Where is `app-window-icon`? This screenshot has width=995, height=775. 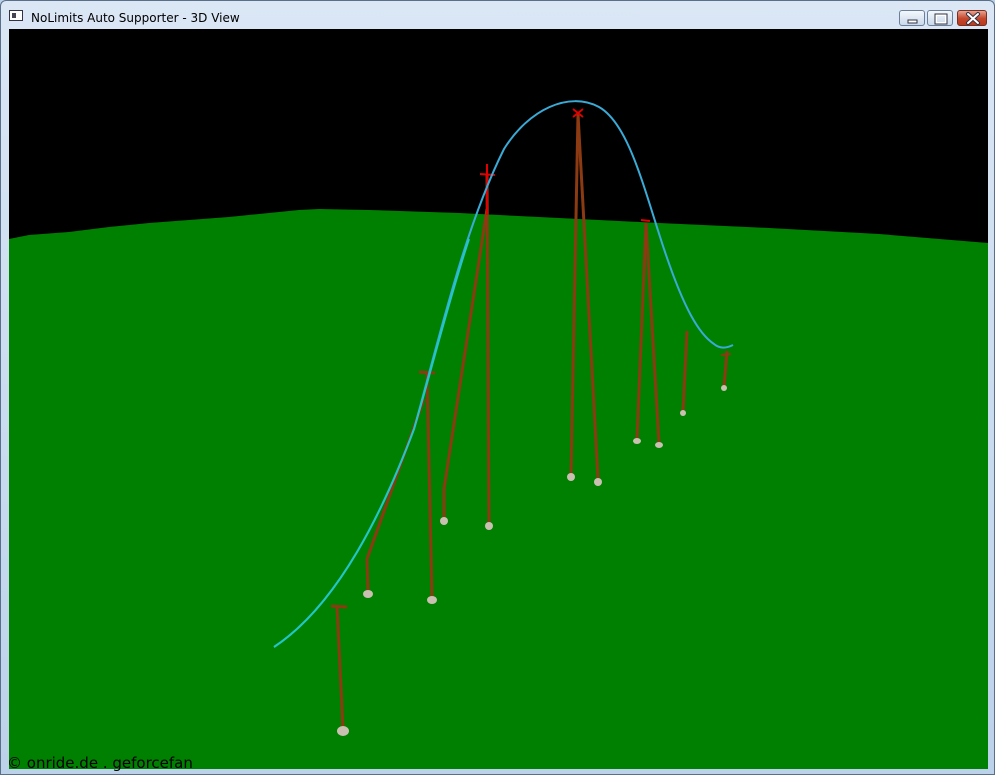 app-window-icon is located at coordinates (16, 15).